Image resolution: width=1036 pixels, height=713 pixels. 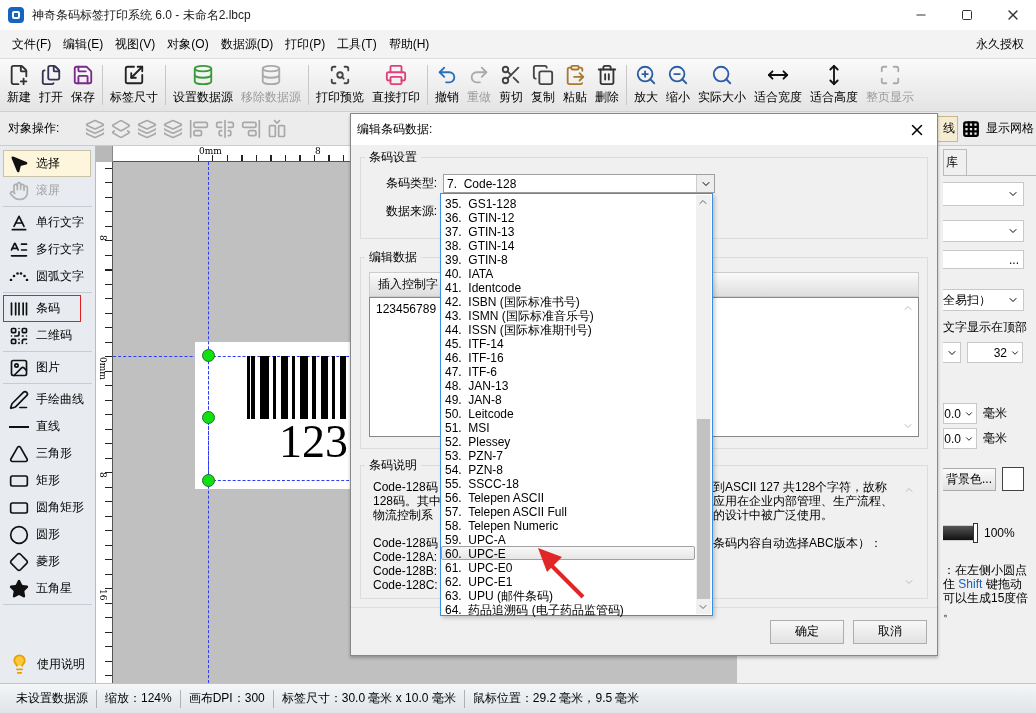 What do you see at coordinates (447, 85) in the screenshot?
I see `toolbar-button: 撤销` at bounding box center [447, 85].